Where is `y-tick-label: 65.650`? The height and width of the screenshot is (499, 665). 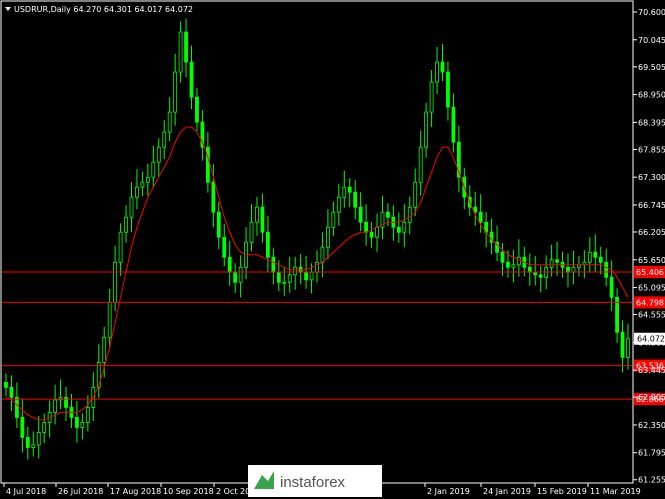 y-tick-label: 65.650 is located at coordinates (651, 260).